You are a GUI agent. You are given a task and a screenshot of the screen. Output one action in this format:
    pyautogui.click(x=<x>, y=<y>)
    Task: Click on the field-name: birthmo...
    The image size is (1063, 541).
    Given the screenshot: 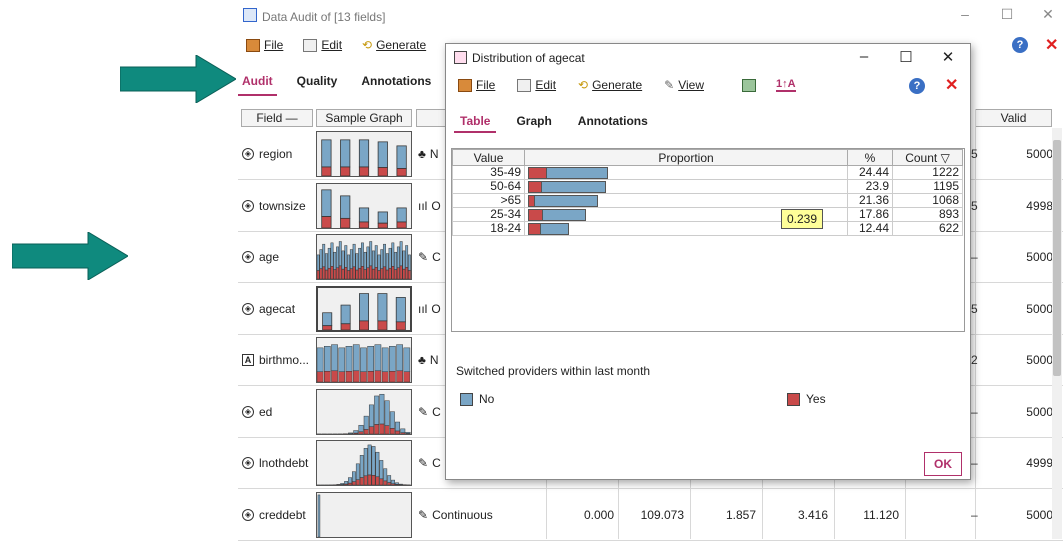 What is the action you would take?
    pyautogui.click(x=284, y=360)
    